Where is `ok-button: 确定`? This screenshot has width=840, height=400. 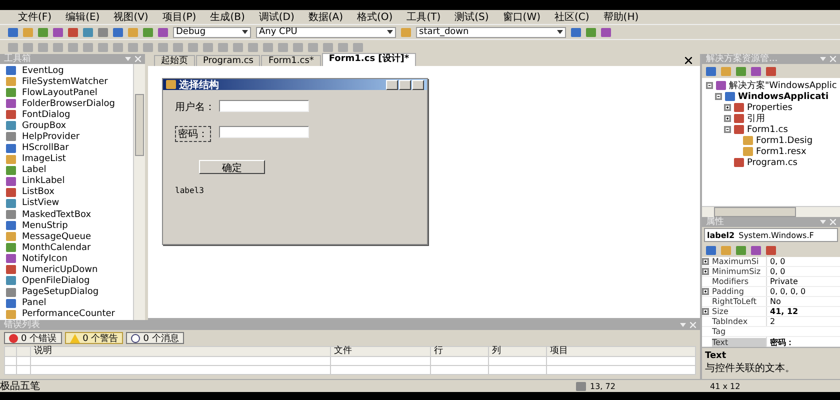 ok-button: 确定 is located at coordinates (232, 167).